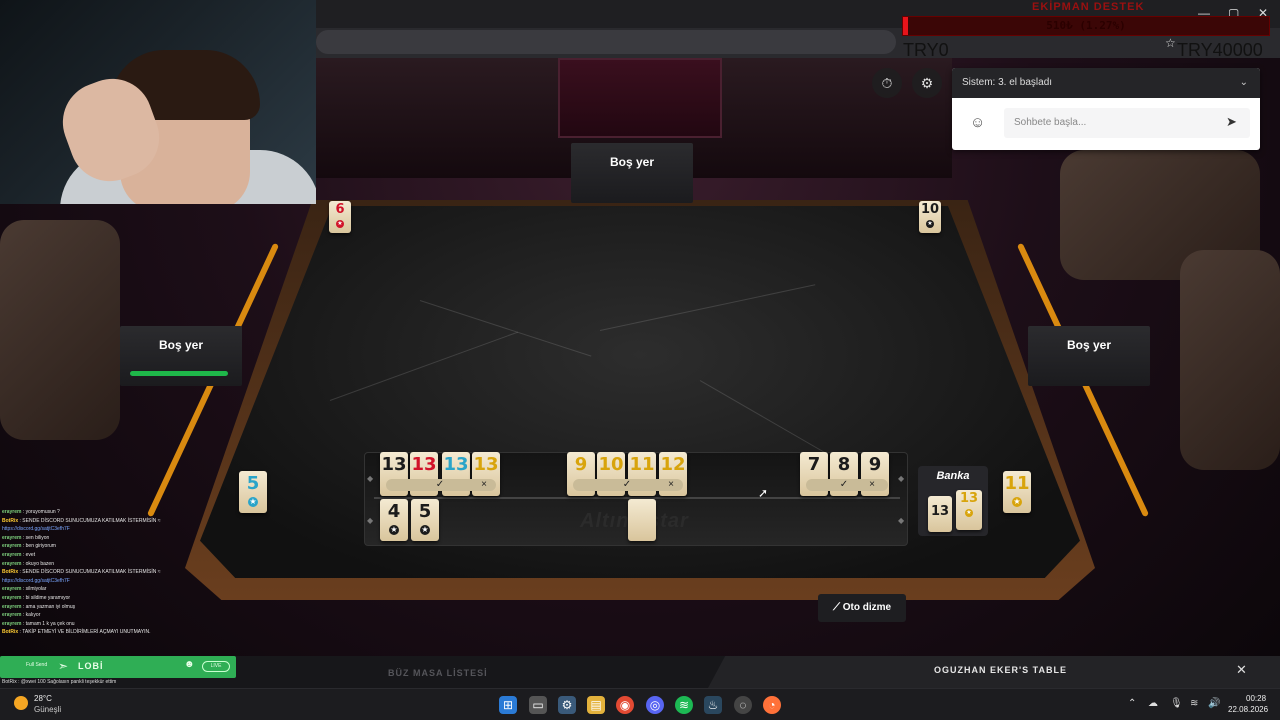  What do you see at coordinates (253, 492) in the screenshot?
I see `discard-tile-left: 5 ★` at bounding box center [253, 492].